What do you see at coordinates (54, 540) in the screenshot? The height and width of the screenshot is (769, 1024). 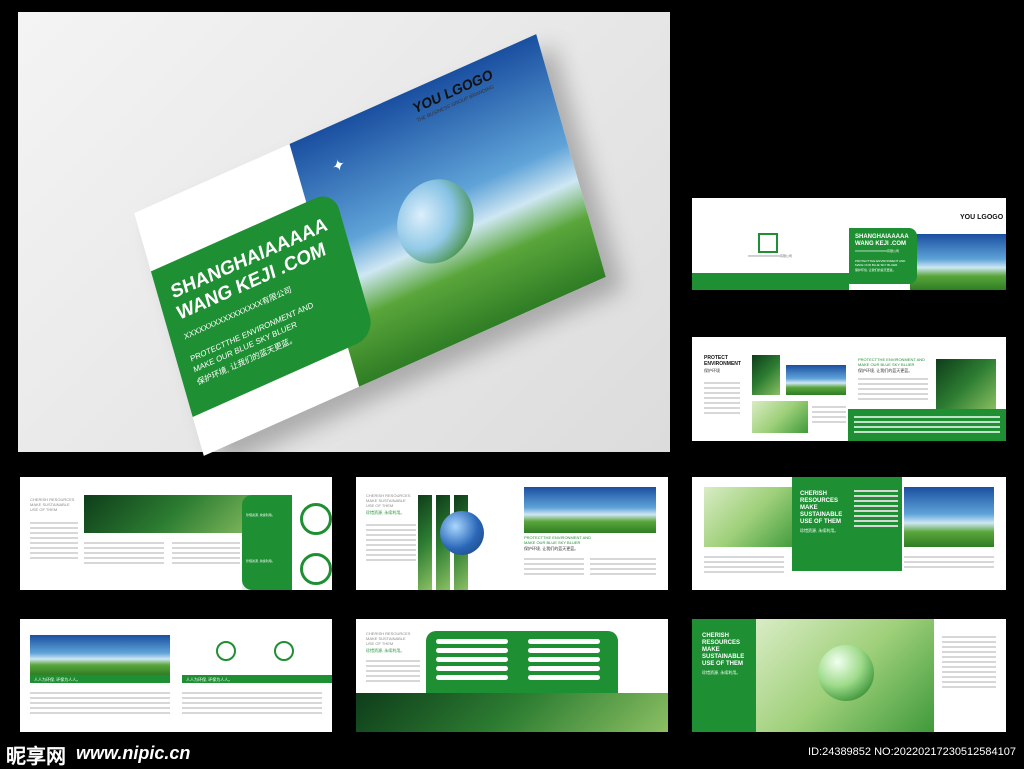 I see `t3-body-left` at bounding box center [54, 540].